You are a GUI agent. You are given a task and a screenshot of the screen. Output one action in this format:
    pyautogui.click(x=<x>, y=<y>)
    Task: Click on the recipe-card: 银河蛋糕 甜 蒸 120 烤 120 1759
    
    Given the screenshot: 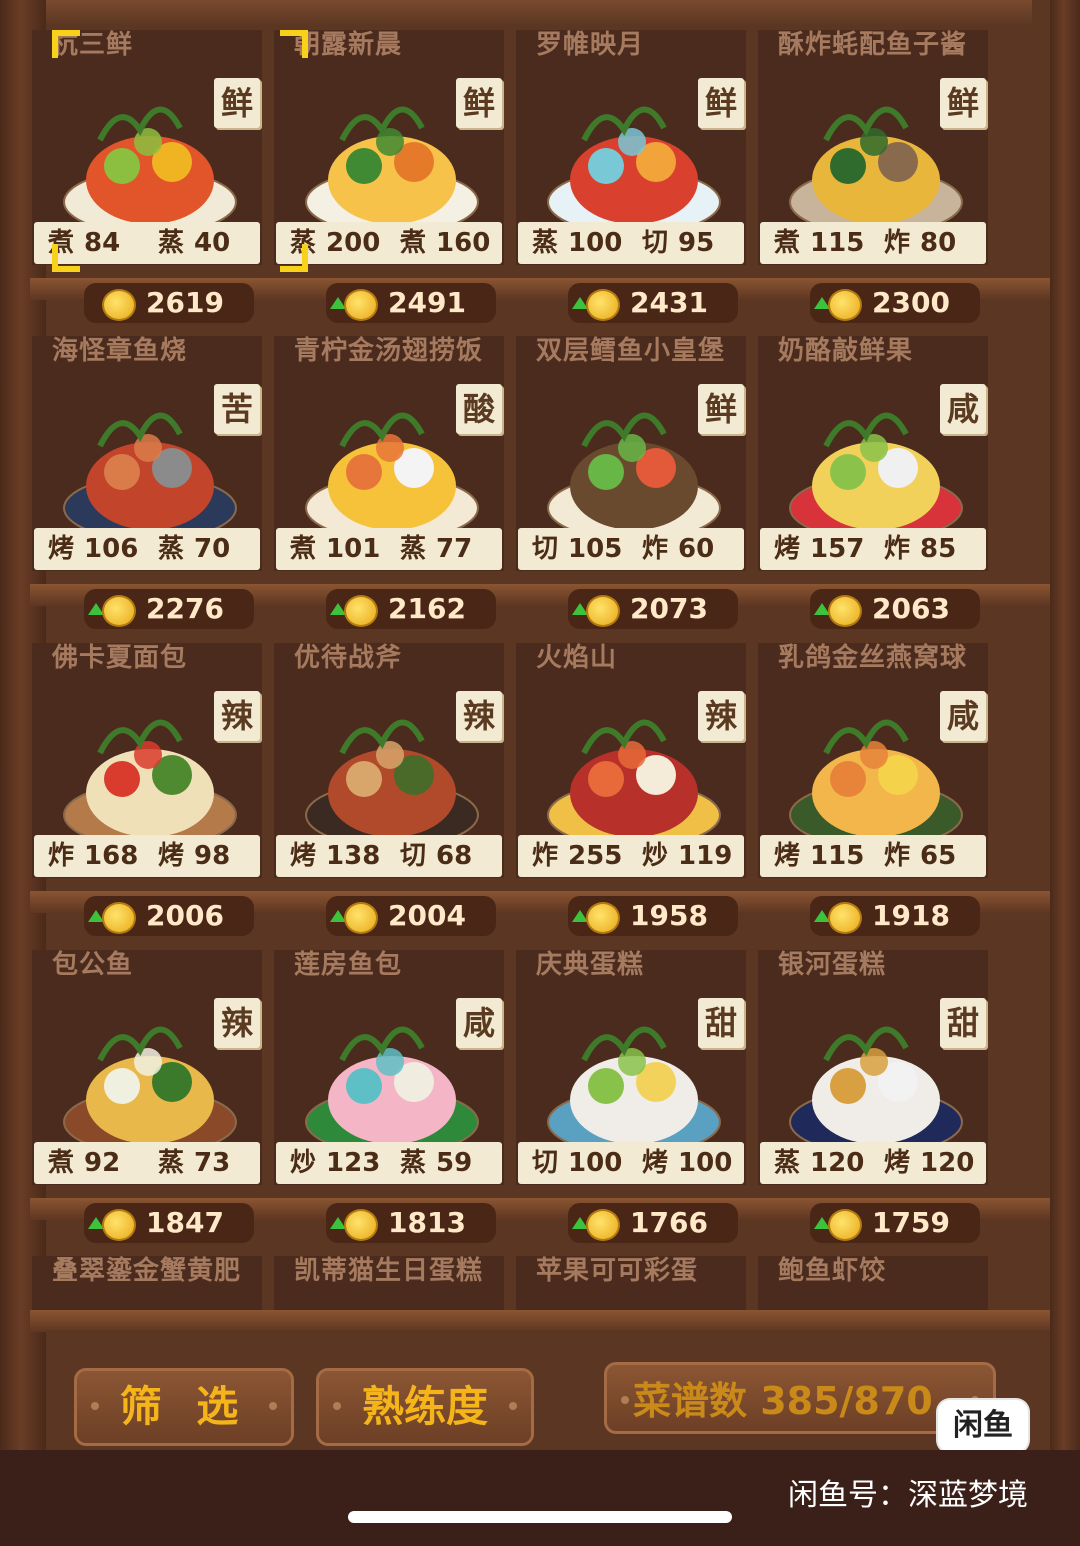 What is the action you would take?
    pyautogui.click(x=873, y=1100)
    